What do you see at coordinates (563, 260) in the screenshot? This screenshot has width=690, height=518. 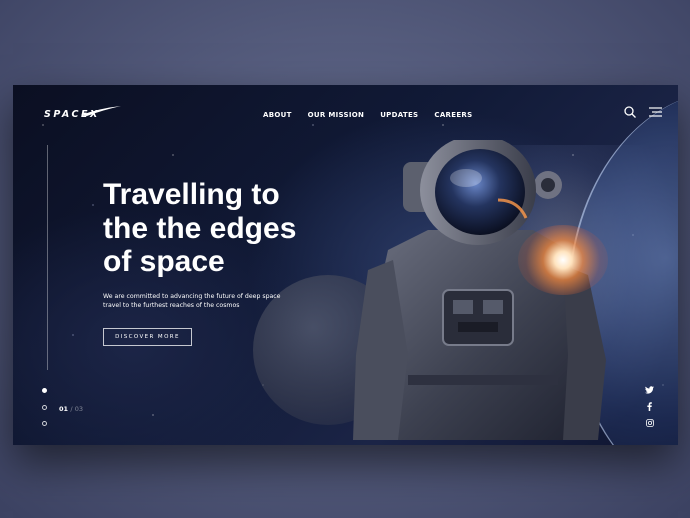 I see `lens-flare` at bounding box center [563, 260].